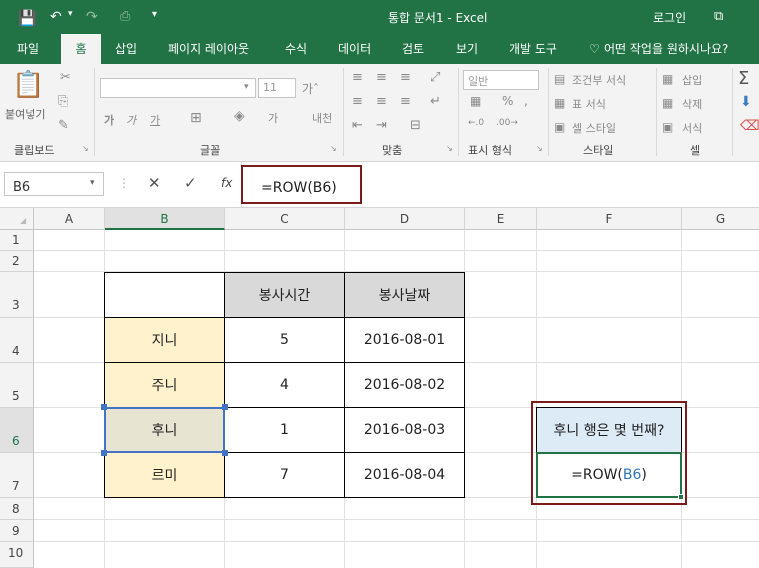 Image resolution: width=759 pixels, height=568 pixels. Describe the element at coordinates (284, 340) in the screenshot. I see `table-cell-hours: 5` at that location.